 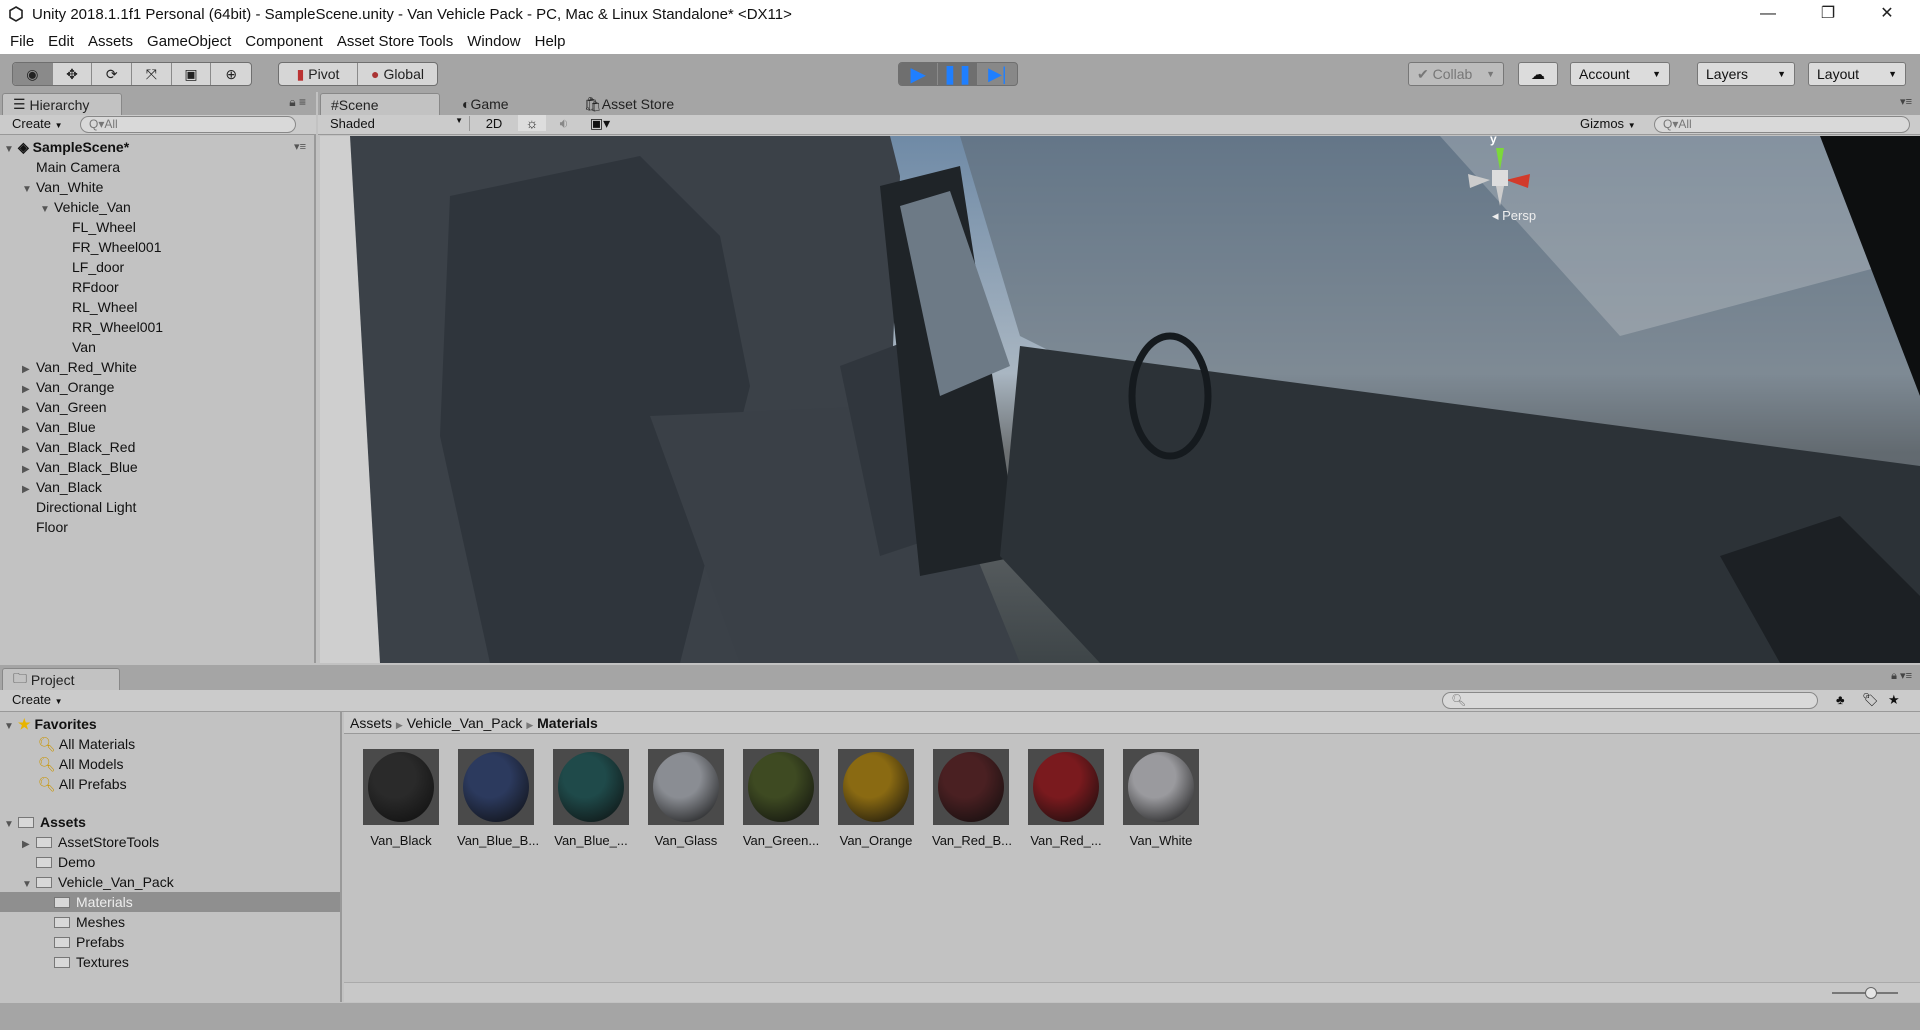 I want to click on orientation-gizmo, so click(x=1500, y=181).